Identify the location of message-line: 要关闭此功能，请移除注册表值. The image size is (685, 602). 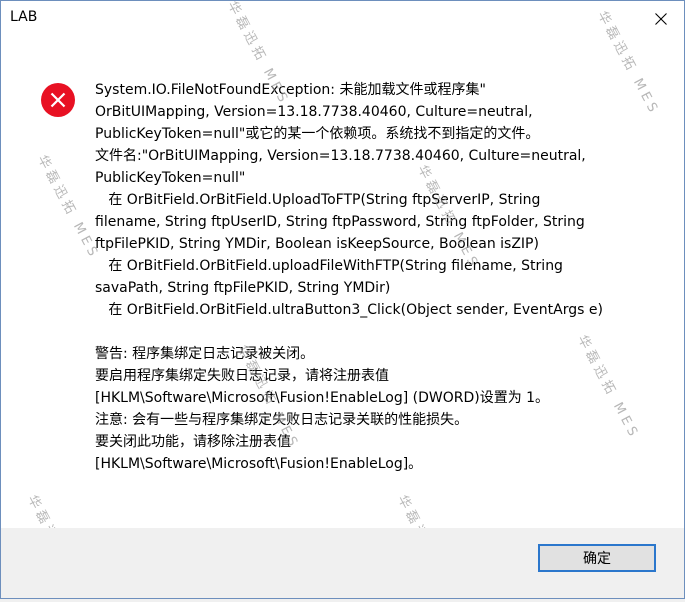
(193, 442).